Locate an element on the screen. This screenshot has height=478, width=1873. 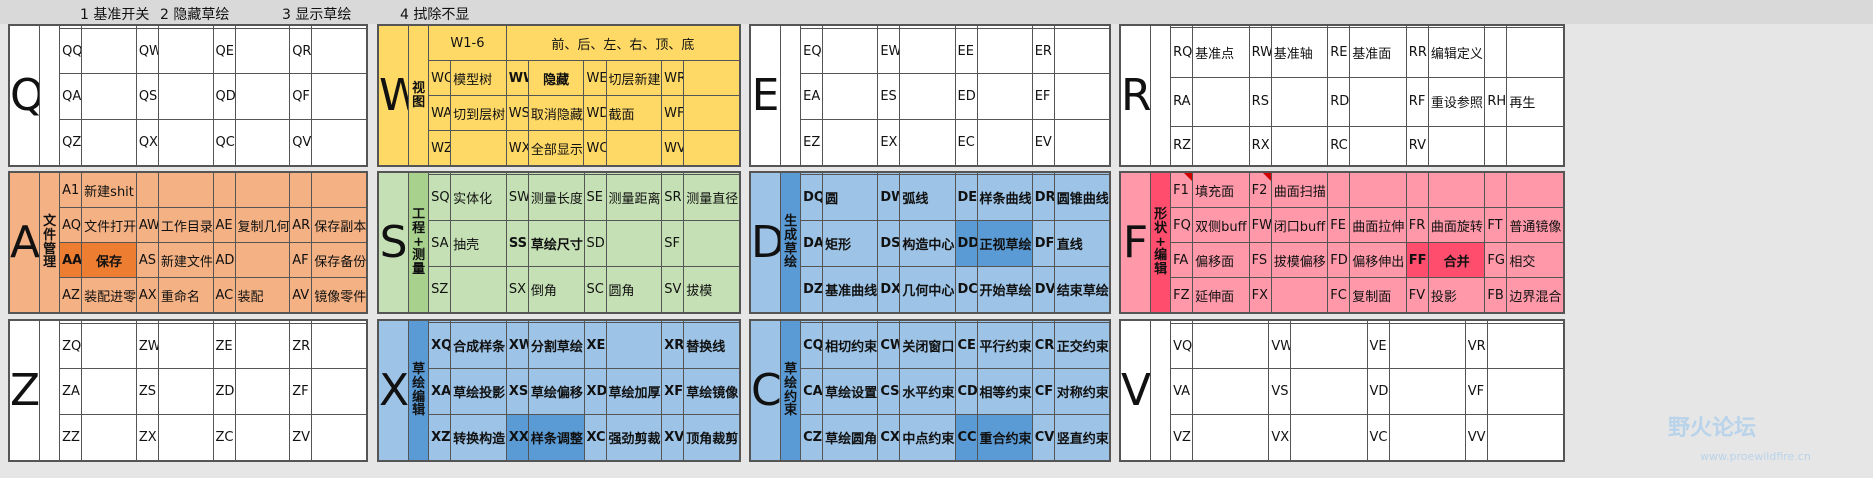
shortcut-action: 重命名 is located at coordinates (185, 295).